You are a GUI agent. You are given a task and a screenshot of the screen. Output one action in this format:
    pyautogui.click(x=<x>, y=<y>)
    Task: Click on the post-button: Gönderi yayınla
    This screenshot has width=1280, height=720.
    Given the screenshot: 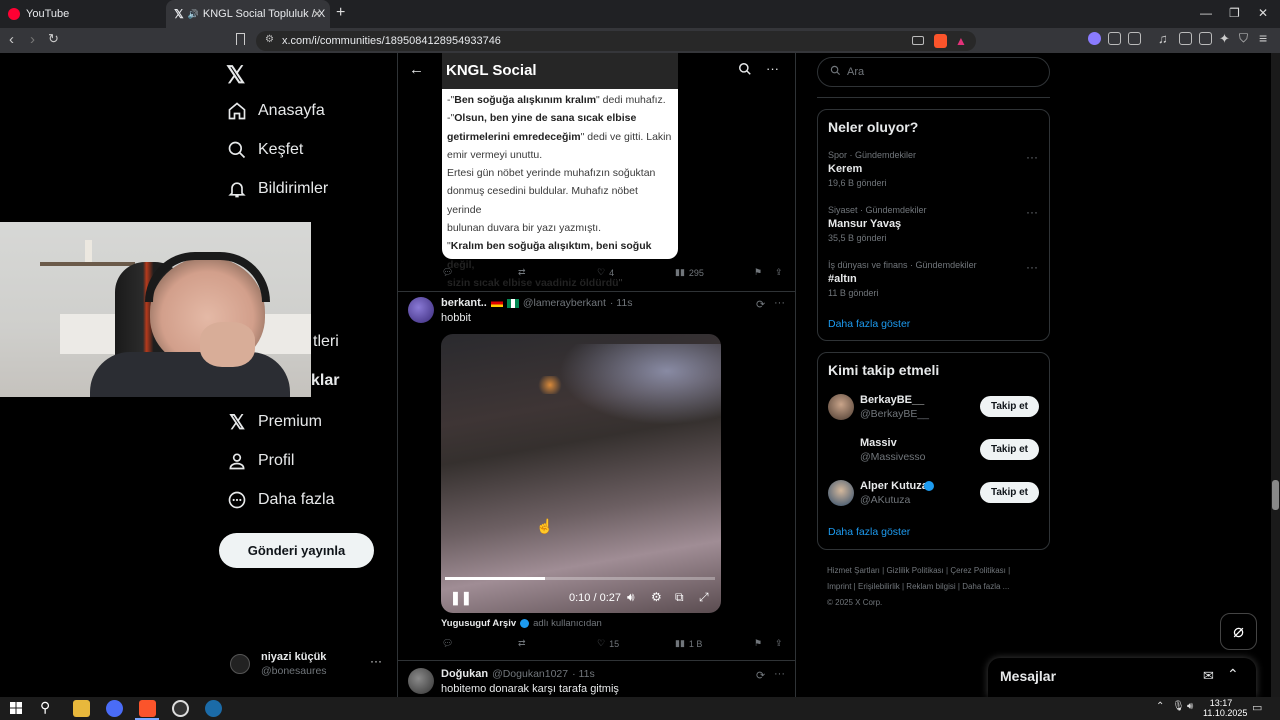 What is the action you would take?
    pyautogui.click(x=296, y=550)
    